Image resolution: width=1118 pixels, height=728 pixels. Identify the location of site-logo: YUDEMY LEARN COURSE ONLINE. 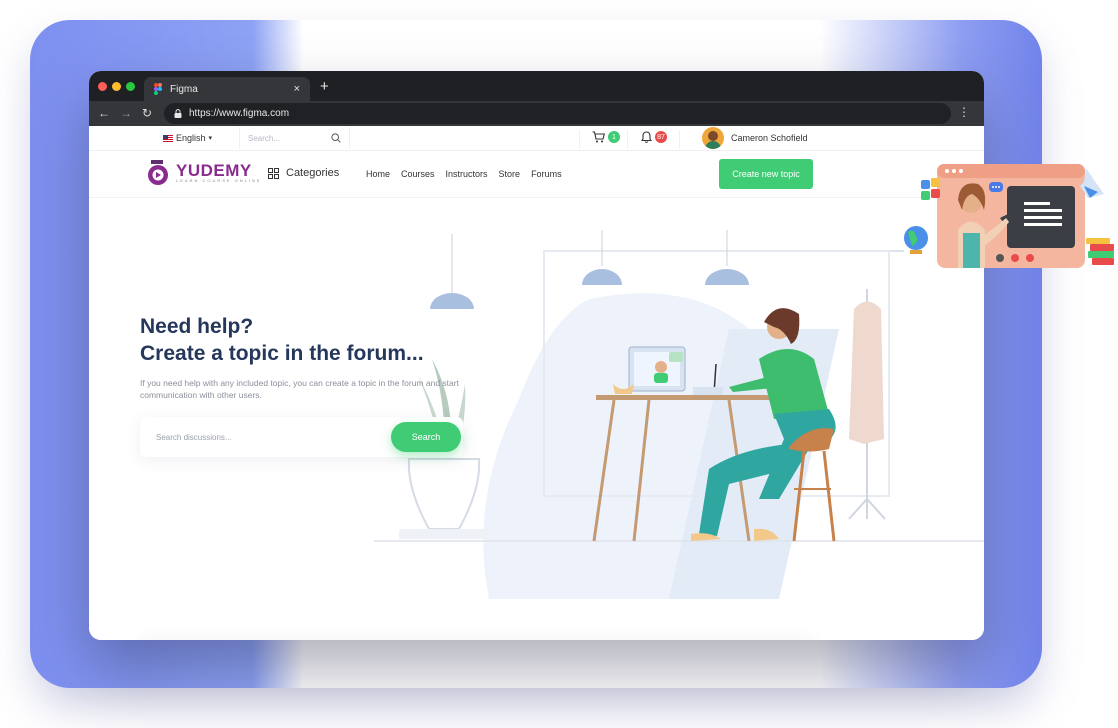
(203, 173).